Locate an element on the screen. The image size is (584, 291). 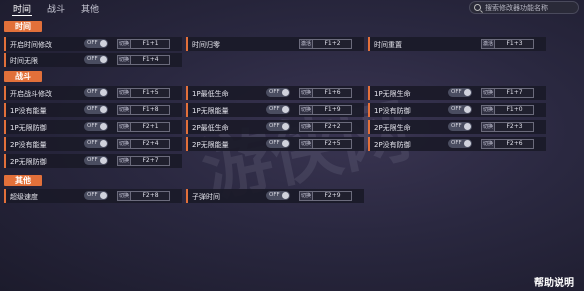
hotkey-box: 切换 F2+8 is located at coordinates (143, 196).